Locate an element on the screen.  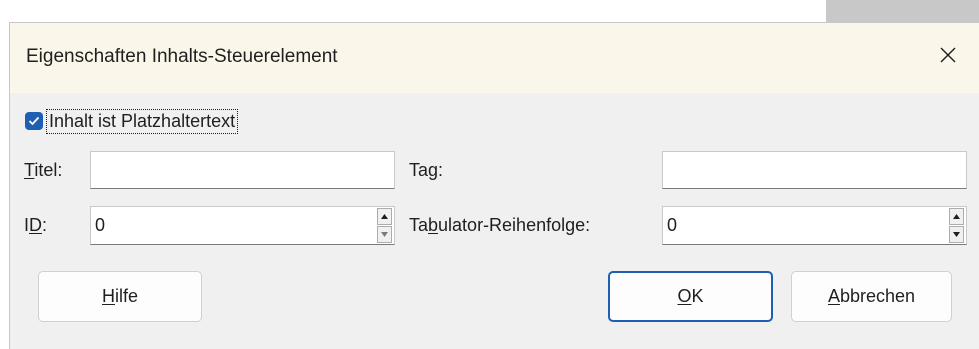
close-button is located at coordinates (948, 55).